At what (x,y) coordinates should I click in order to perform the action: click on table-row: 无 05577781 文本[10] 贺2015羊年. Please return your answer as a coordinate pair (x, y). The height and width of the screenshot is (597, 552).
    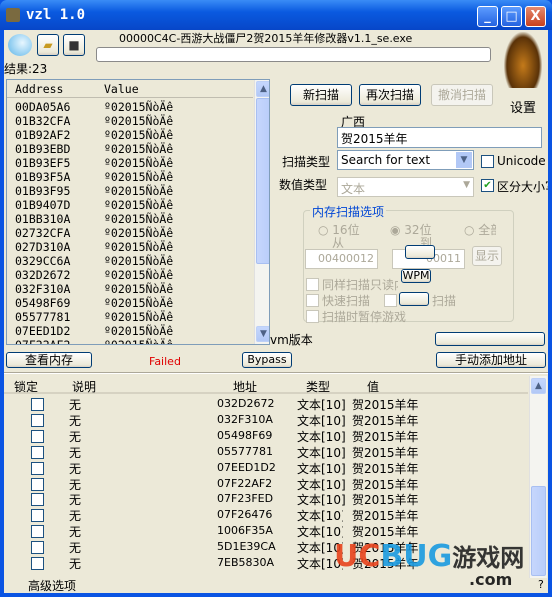
    Looking at the image, I should click on (266, 452).